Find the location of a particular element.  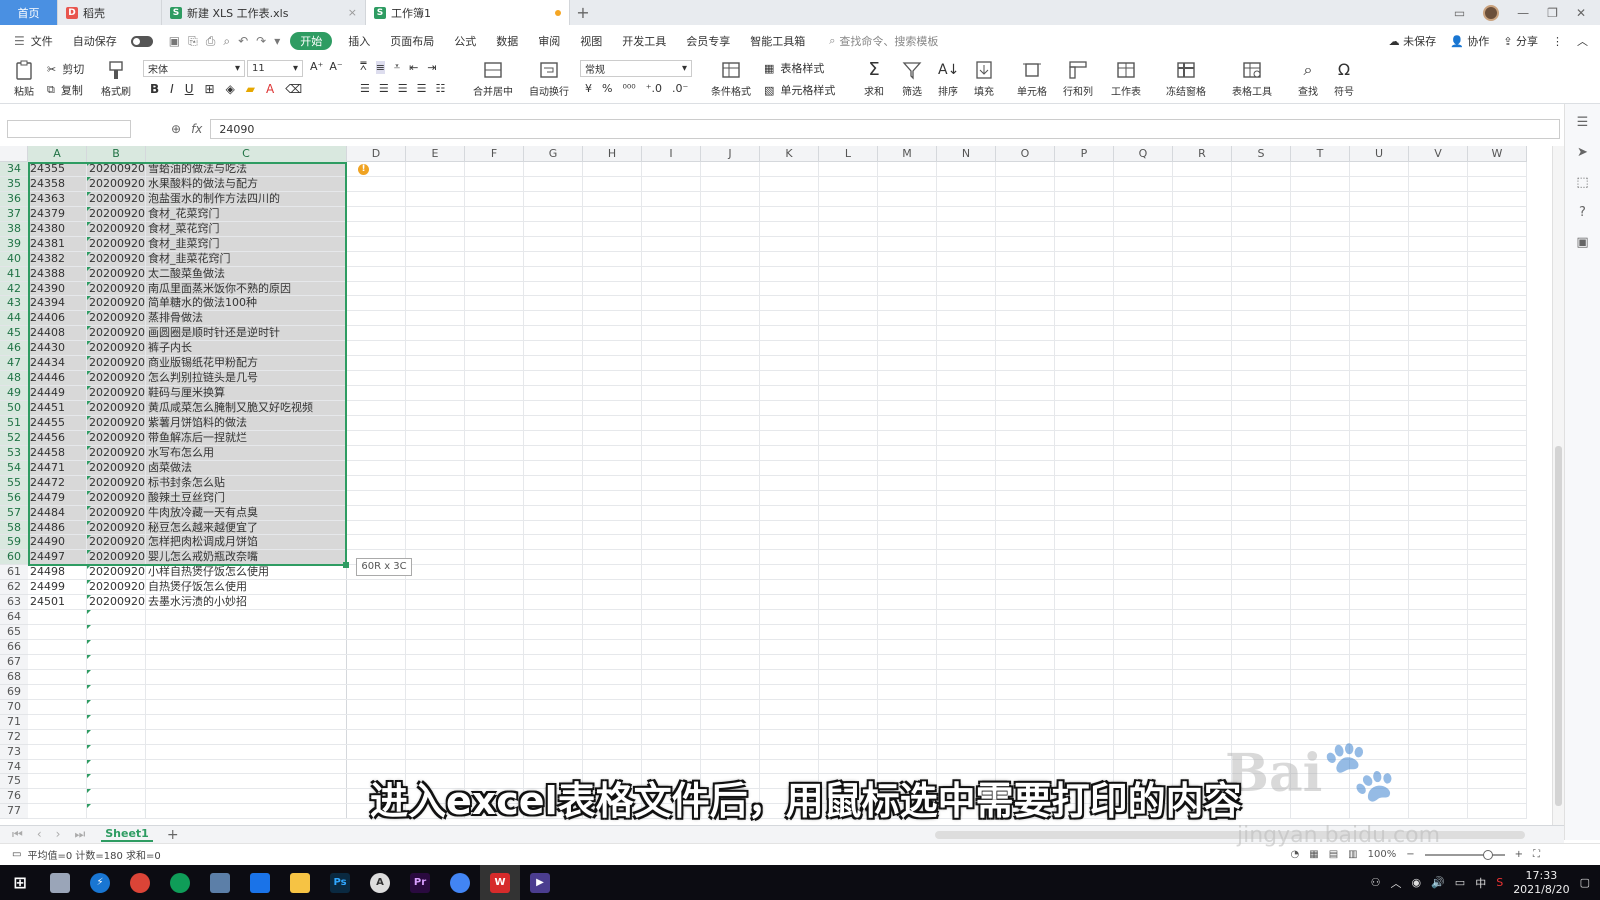

row-header: 50 is located at coordinates (14, 408).